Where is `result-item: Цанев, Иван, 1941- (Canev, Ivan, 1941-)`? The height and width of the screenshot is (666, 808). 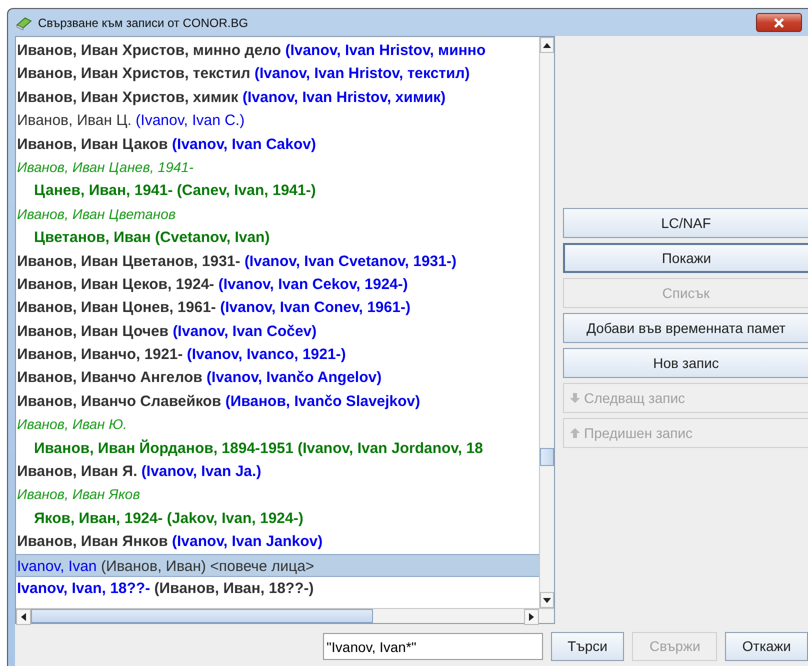
result-item: Цанев, Иван, 1941- (Canev, Ivan, 1941-) is located at coordinates (277, 191).